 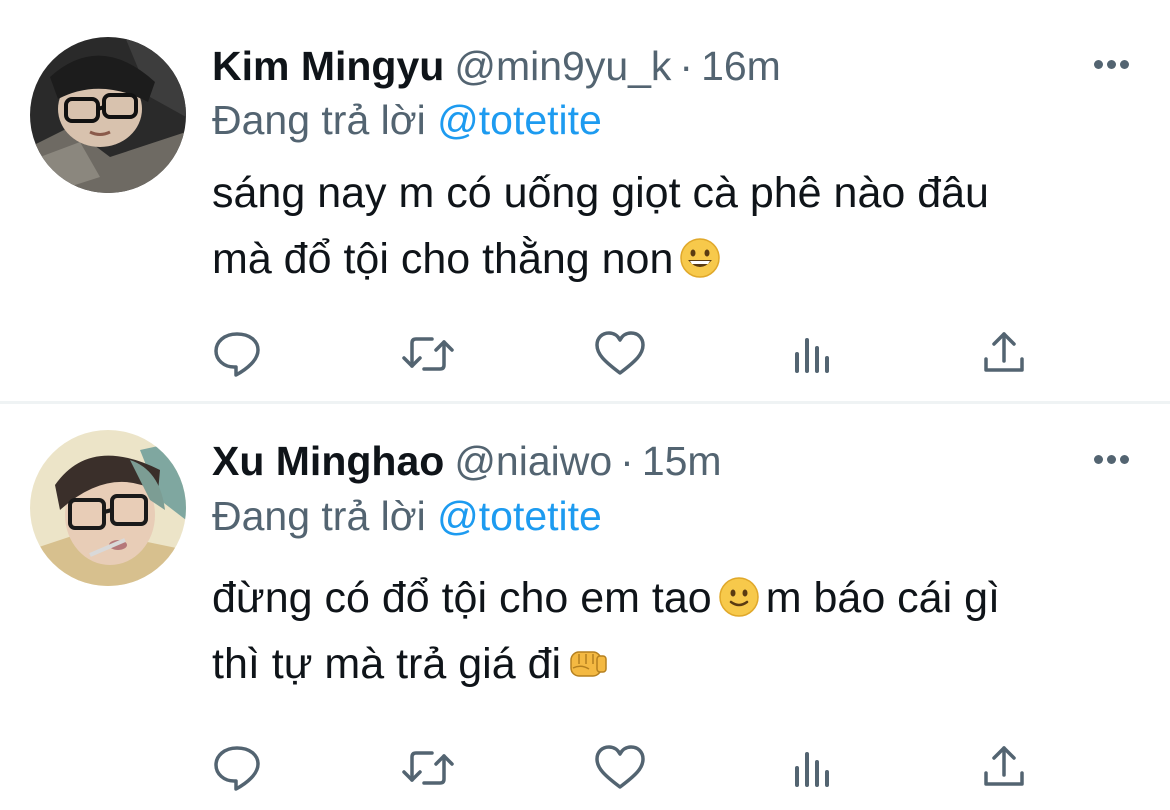 What do you see at coordinates (462, 598) in the screenshot?
I see `tweet-text-fragment: đừng có đổ tội cho em tao` at bounding box center [462, 598].